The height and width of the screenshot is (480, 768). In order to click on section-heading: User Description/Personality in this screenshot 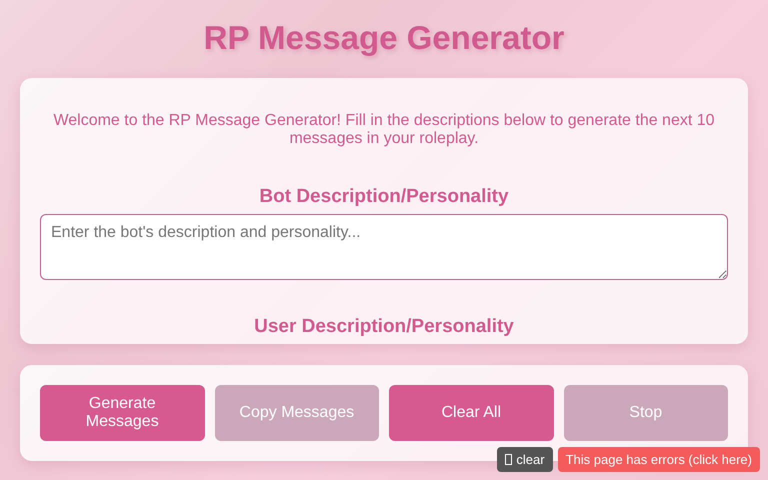, I will do `click(384, 327)`.